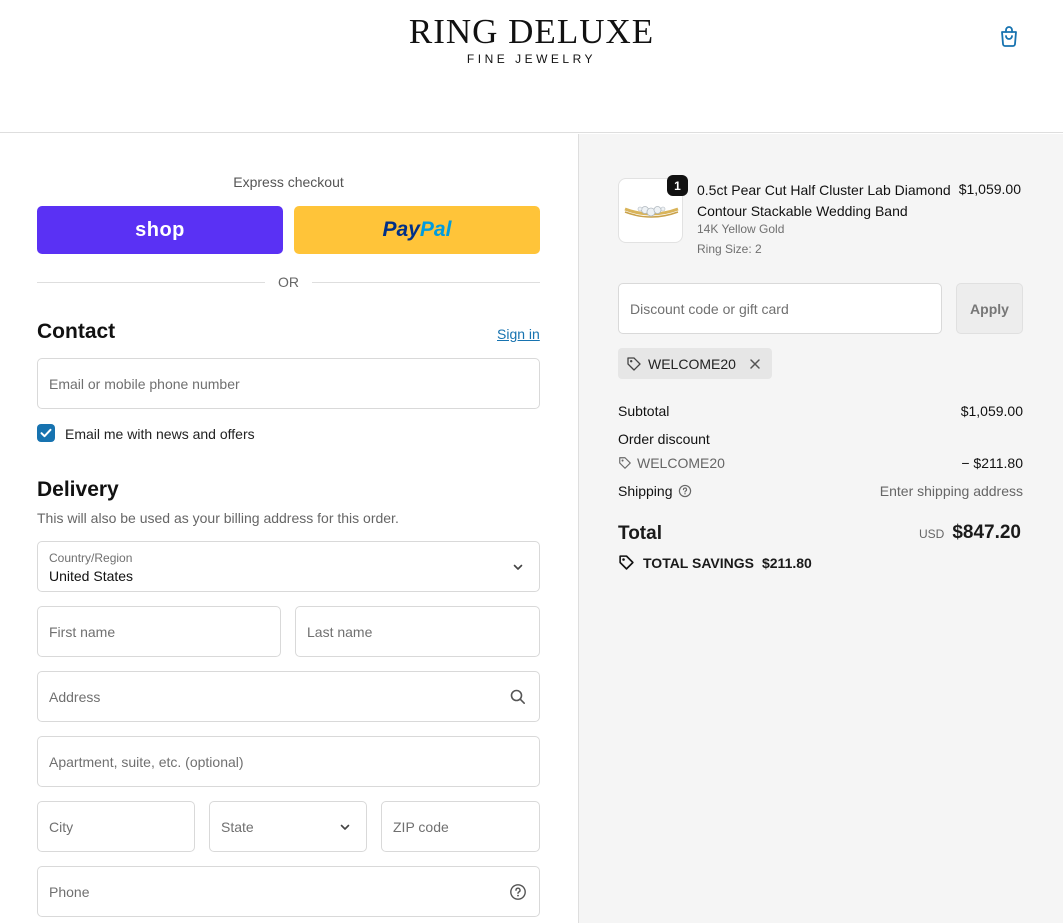 This screenshot has height=923, width=1063. Describe the element at coordinates (144, 383) in the screenshot. I see `email-placeholder: Email or mobile phone number` at that location.